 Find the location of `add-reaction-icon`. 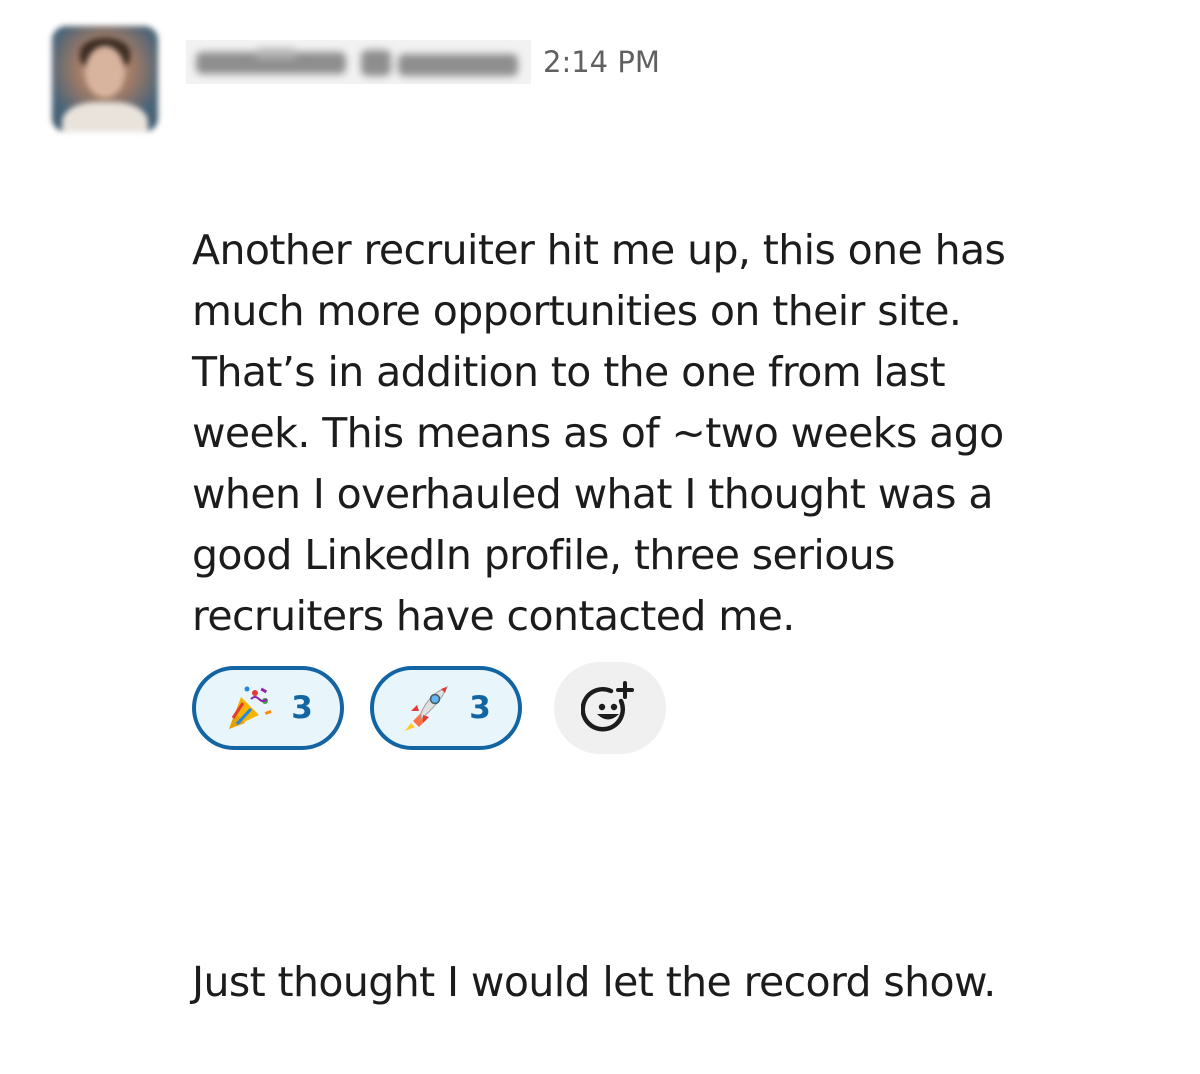

add-reaction-icon is located at coordinates (607, 706).